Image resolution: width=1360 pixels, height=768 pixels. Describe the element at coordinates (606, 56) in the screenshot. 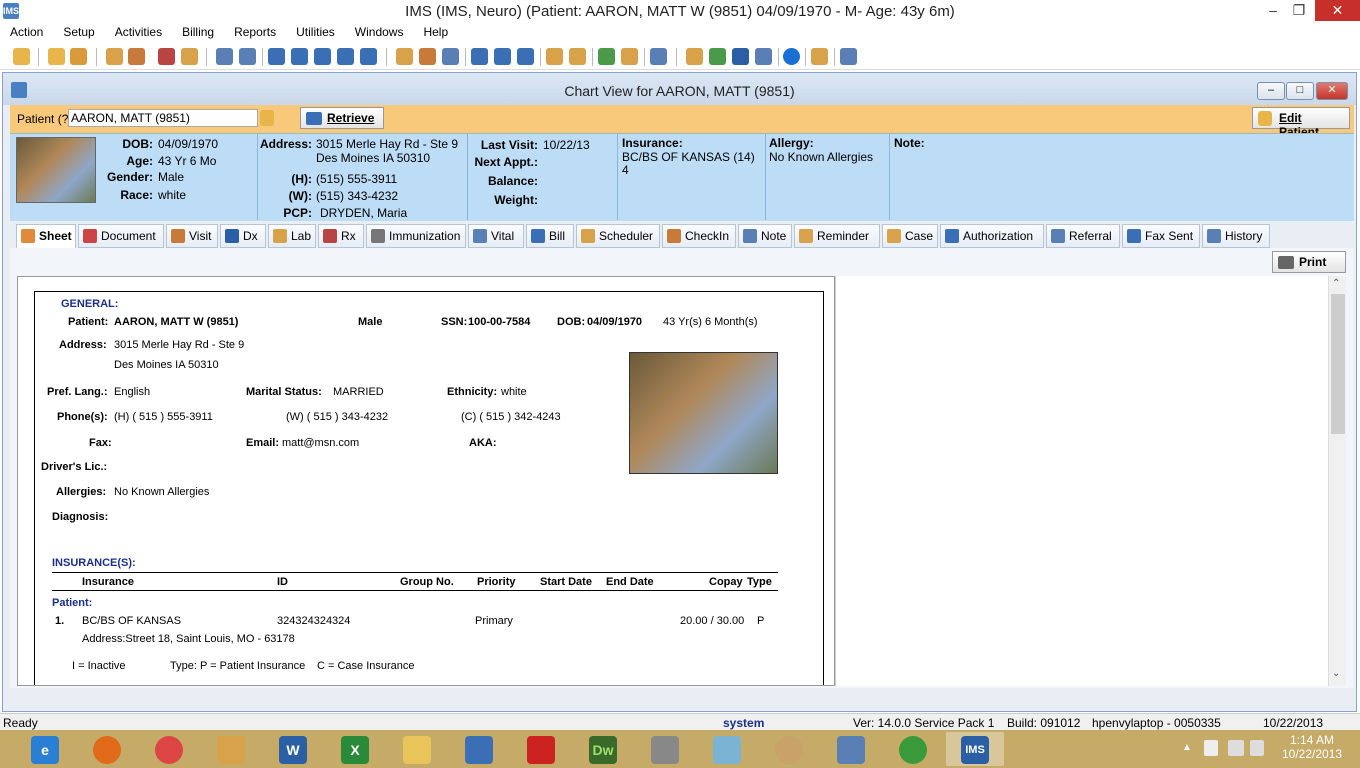

I see `chart-icon` at that location.